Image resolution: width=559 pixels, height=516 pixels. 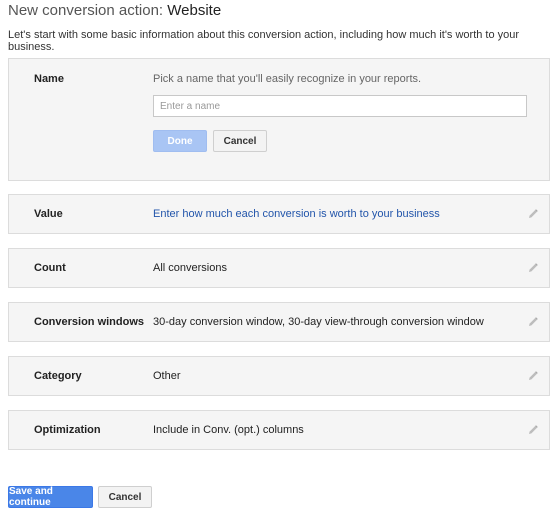 I want to click on count-value: All conversions, so click(x=190, y=268).